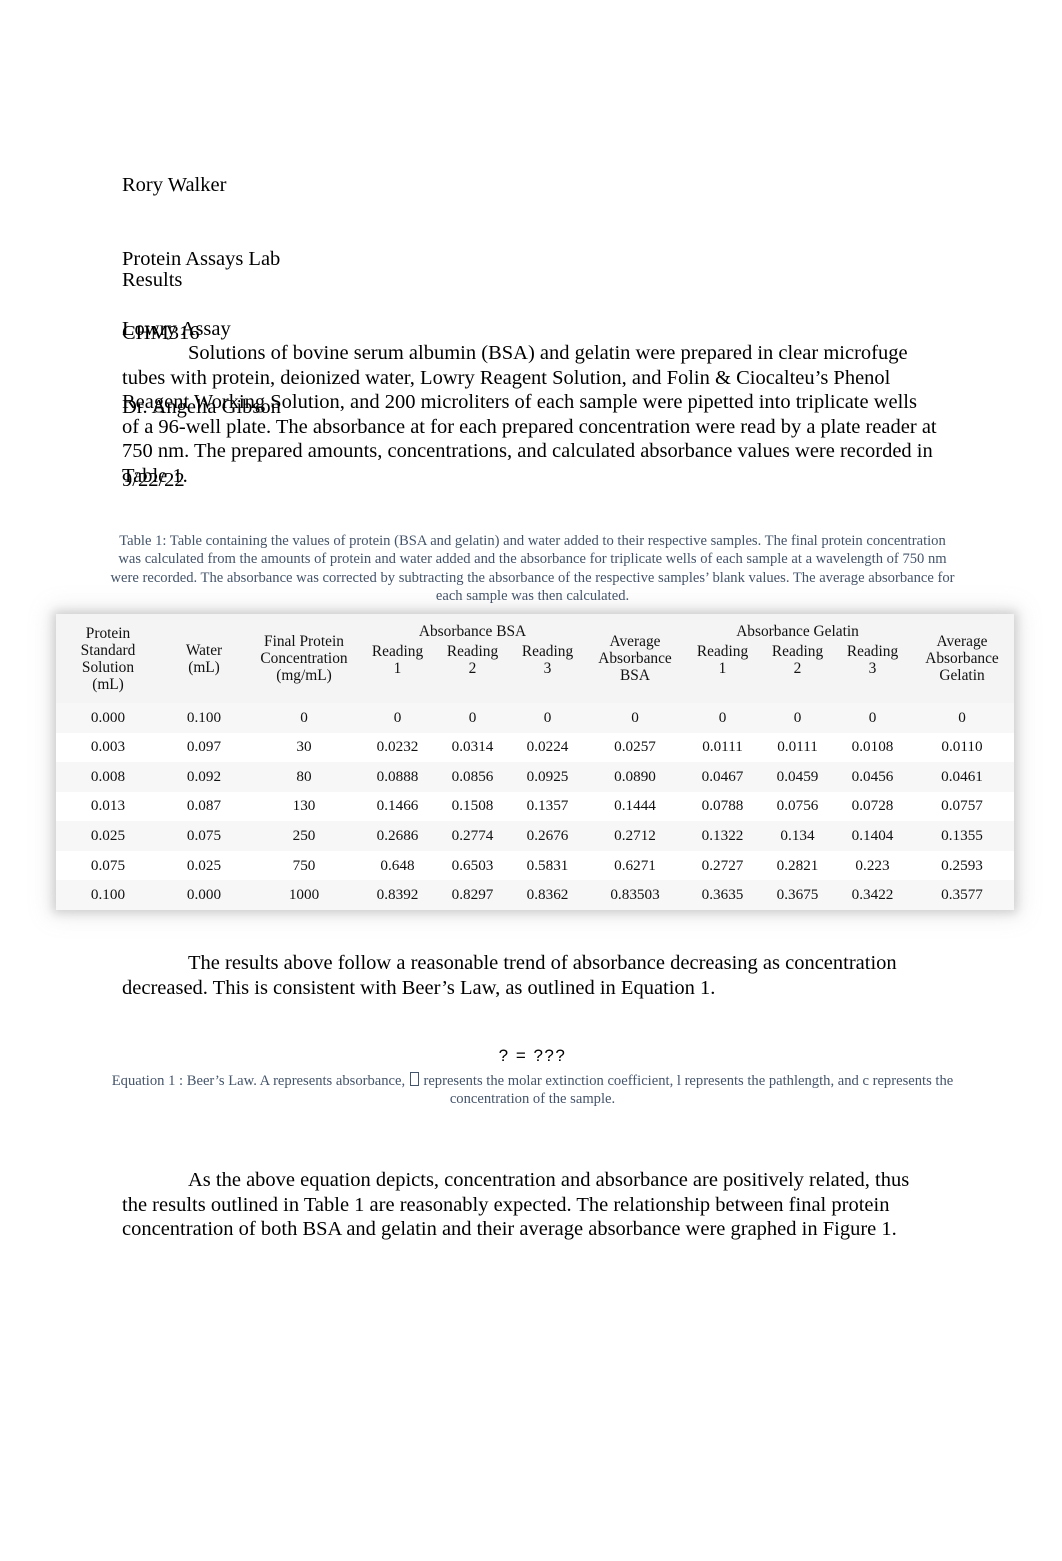  I want to click on table-row: 0.000 0.100 0 0 0 0 0 0 0 0 0, so click(535, 718).